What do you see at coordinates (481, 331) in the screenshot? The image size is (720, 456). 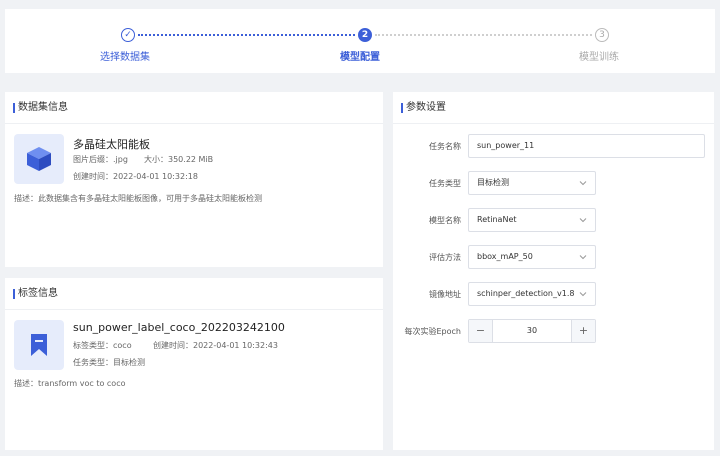 I see `epoch-decrement-button: −` at bounding box center [481, 331].